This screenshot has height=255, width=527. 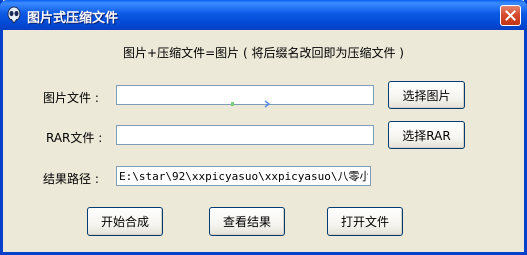 I want to click on close-icon, so click(x=510, y=15).